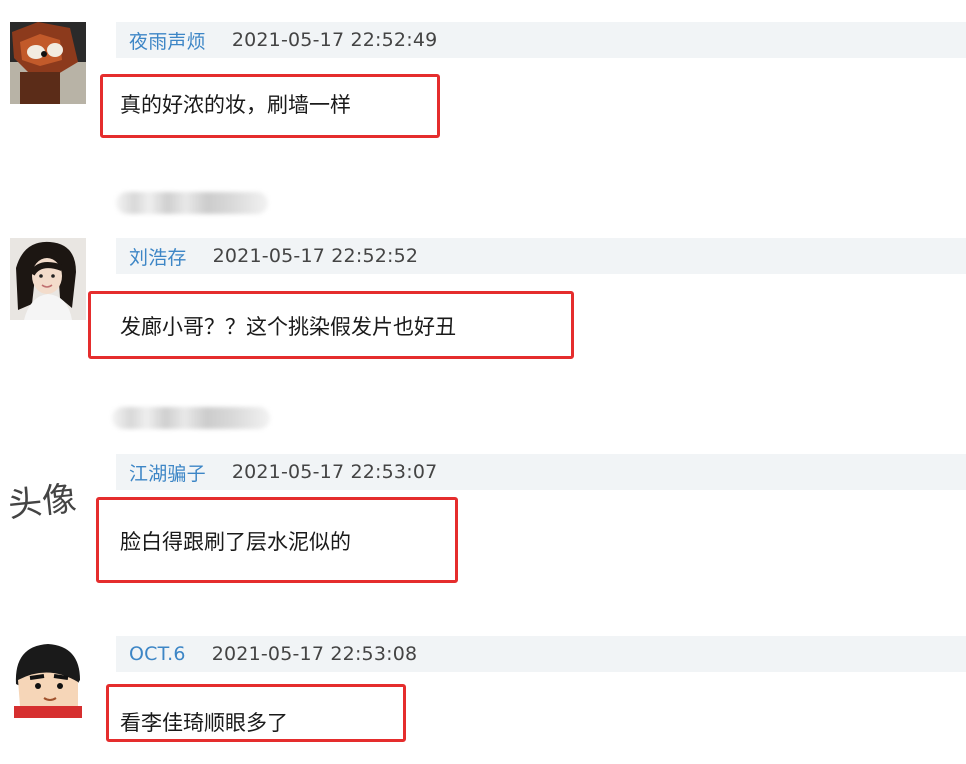  Describe the element at coordinates (334, 472) in the screenshot. I see `timestamp: 2021-05-17 22:53:07` at that location.